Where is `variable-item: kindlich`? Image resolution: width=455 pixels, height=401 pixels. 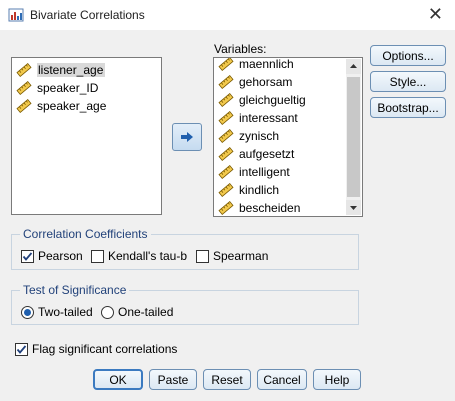
variable-item: kindlich is located at coordinates (248, 189).